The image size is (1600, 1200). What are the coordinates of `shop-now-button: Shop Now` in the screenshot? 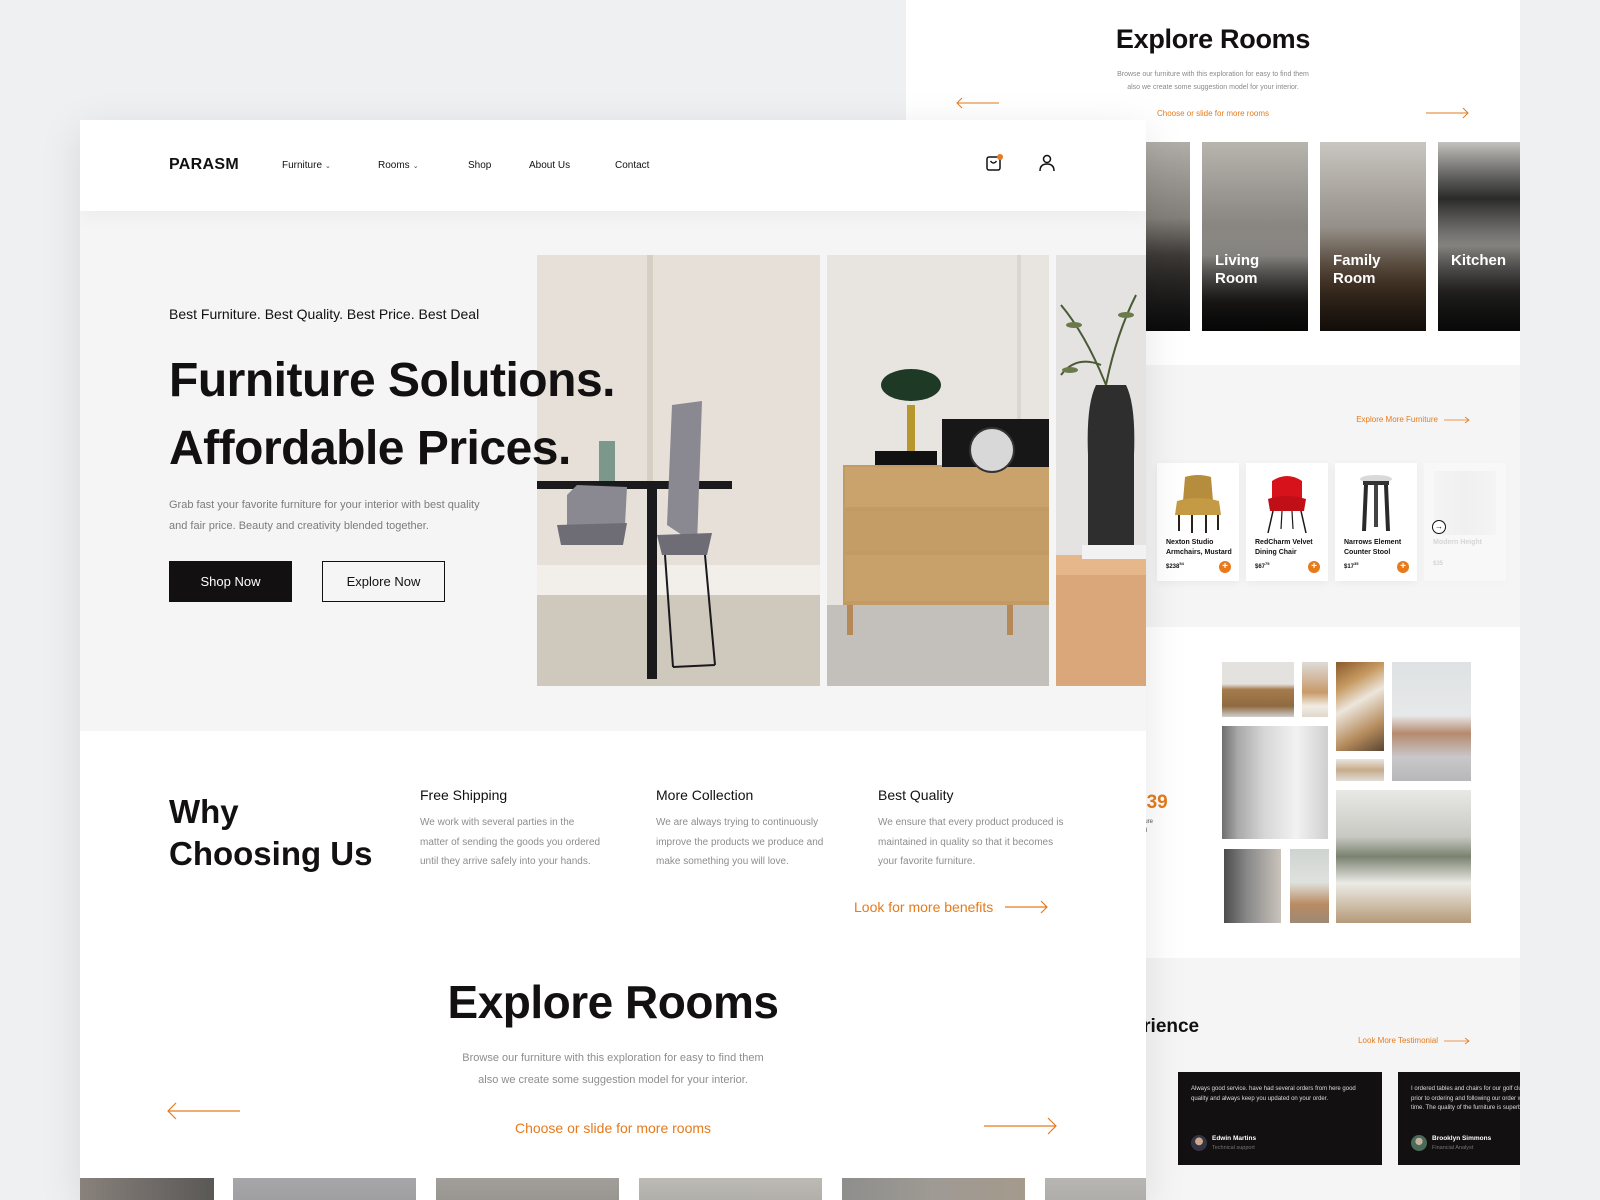 It's located at (230, 581).